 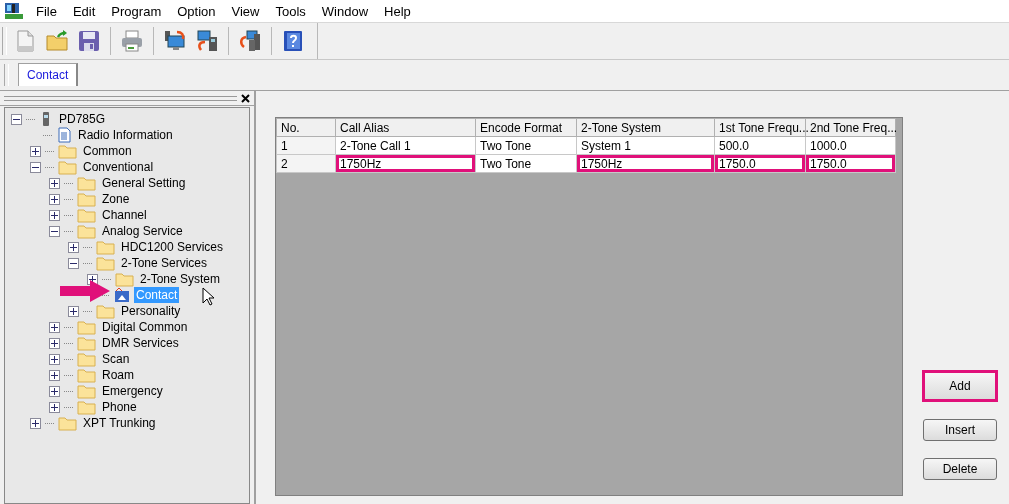 I want to click on tree-item: Scan, so click(x=116, y=359).